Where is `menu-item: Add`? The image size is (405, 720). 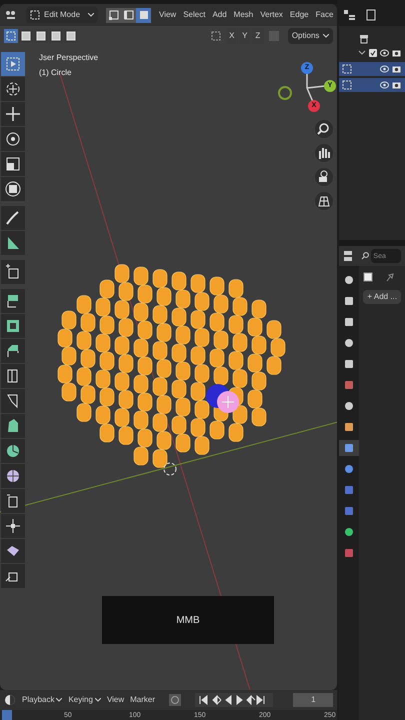
menu-item: Add is located at coordinates (219, 15).